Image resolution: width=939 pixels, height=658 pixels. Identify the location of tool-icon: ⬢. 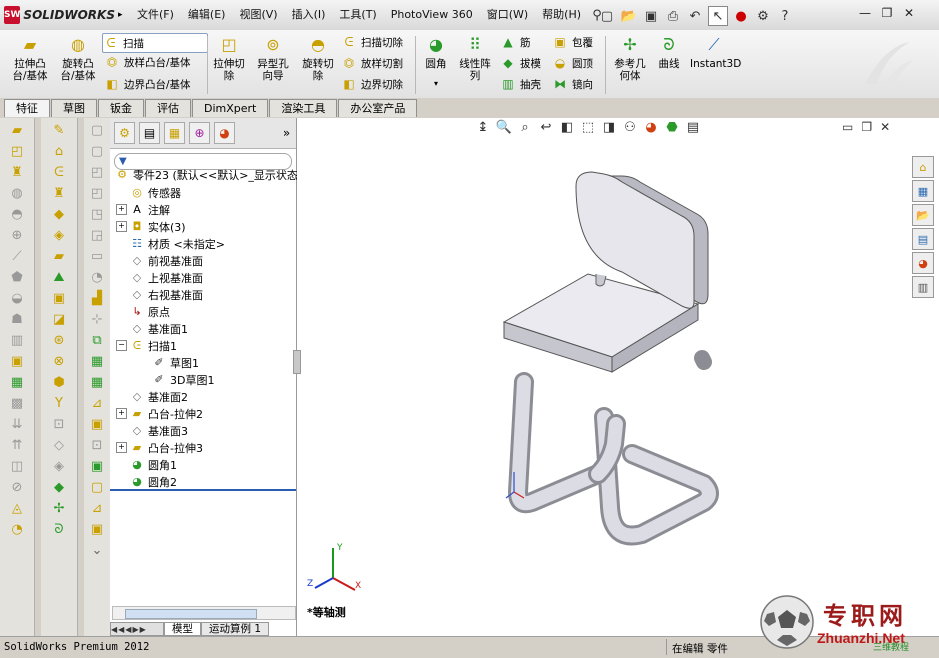
(59, 382).